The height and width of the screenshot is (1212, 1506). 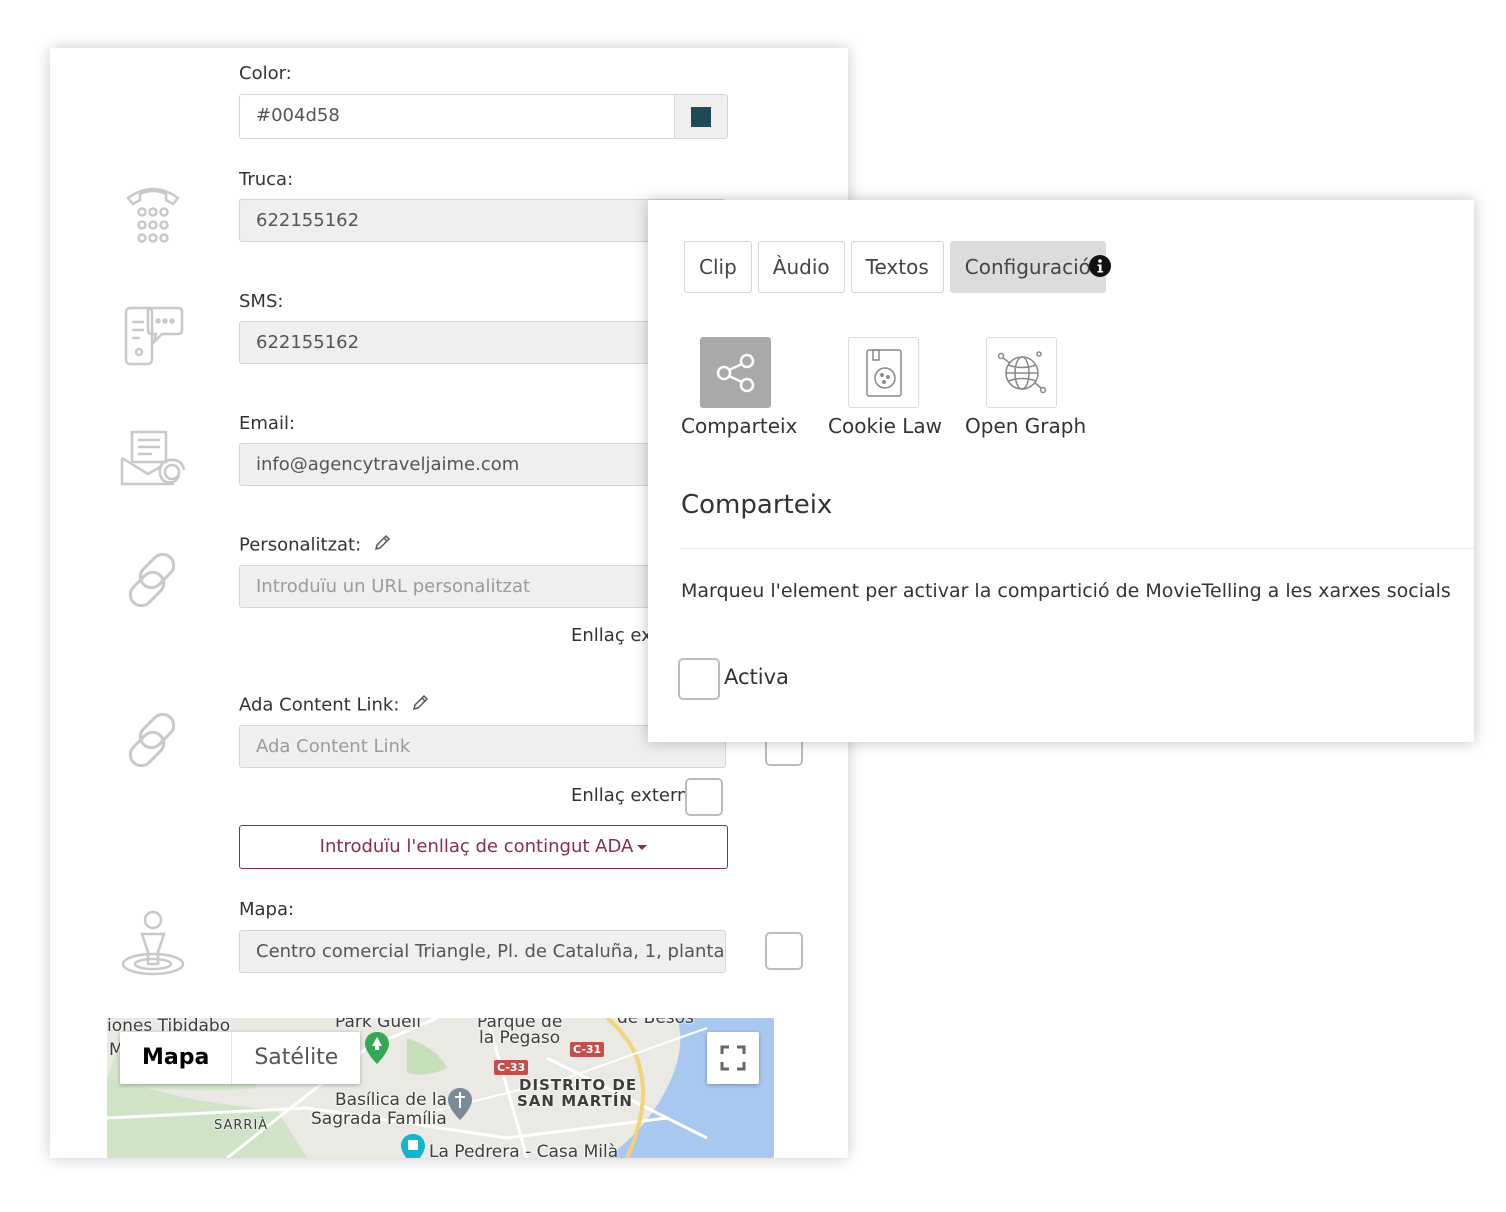 I want to click on map-label-distrito-2: SAN MARTÍN, so click(x=575, y=1101).